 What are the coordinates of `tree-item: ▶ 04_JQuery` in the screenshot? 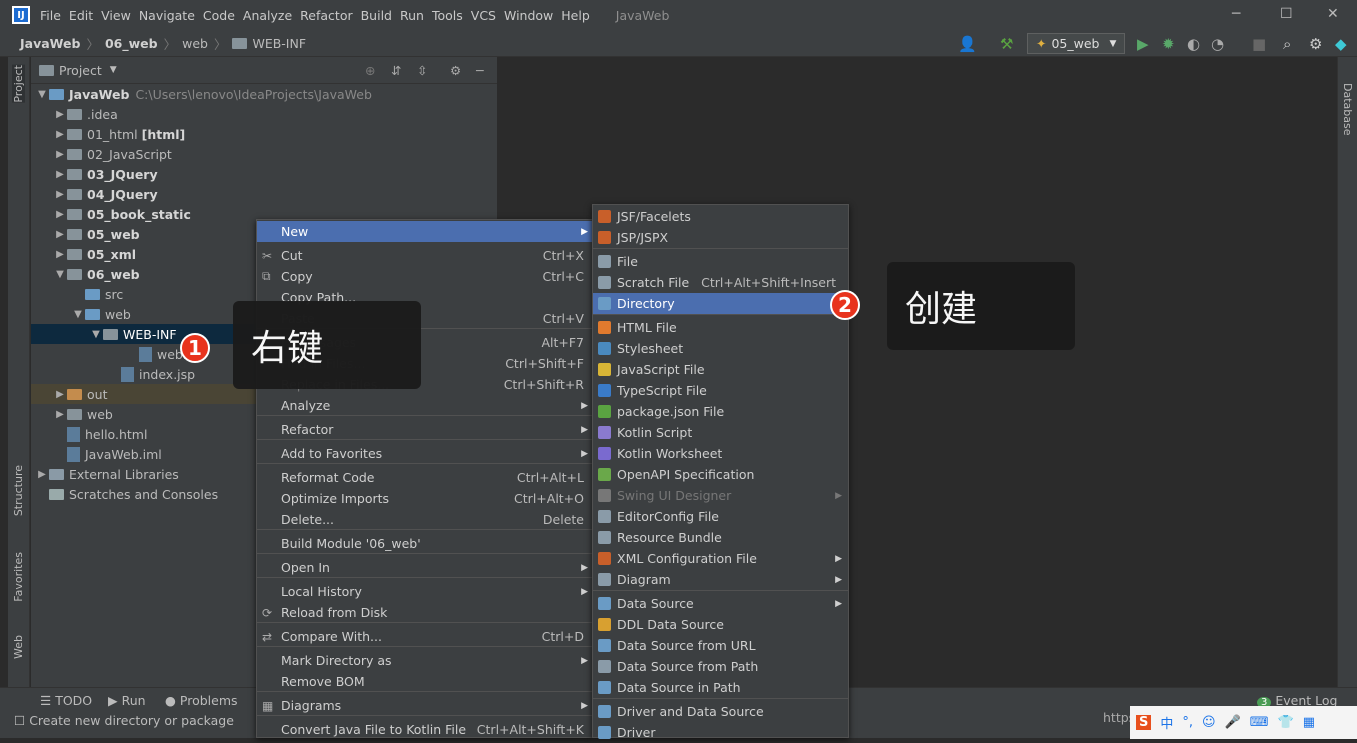 It's located at (264, 194).